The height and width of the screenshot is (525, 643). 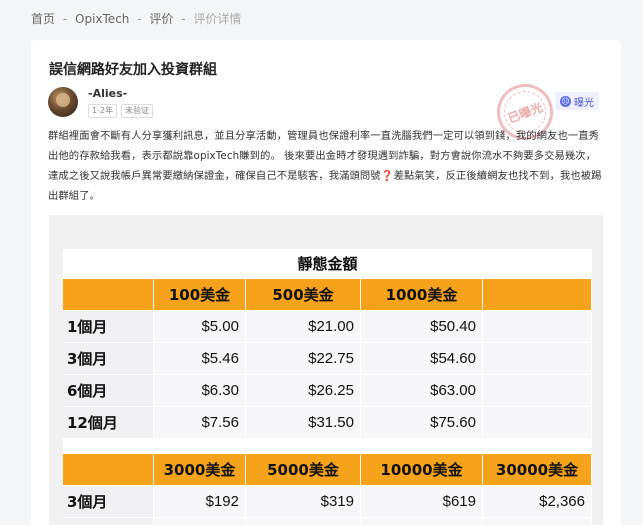 I want to click on table-title: 靜態金額, so click(x=327, y=264).